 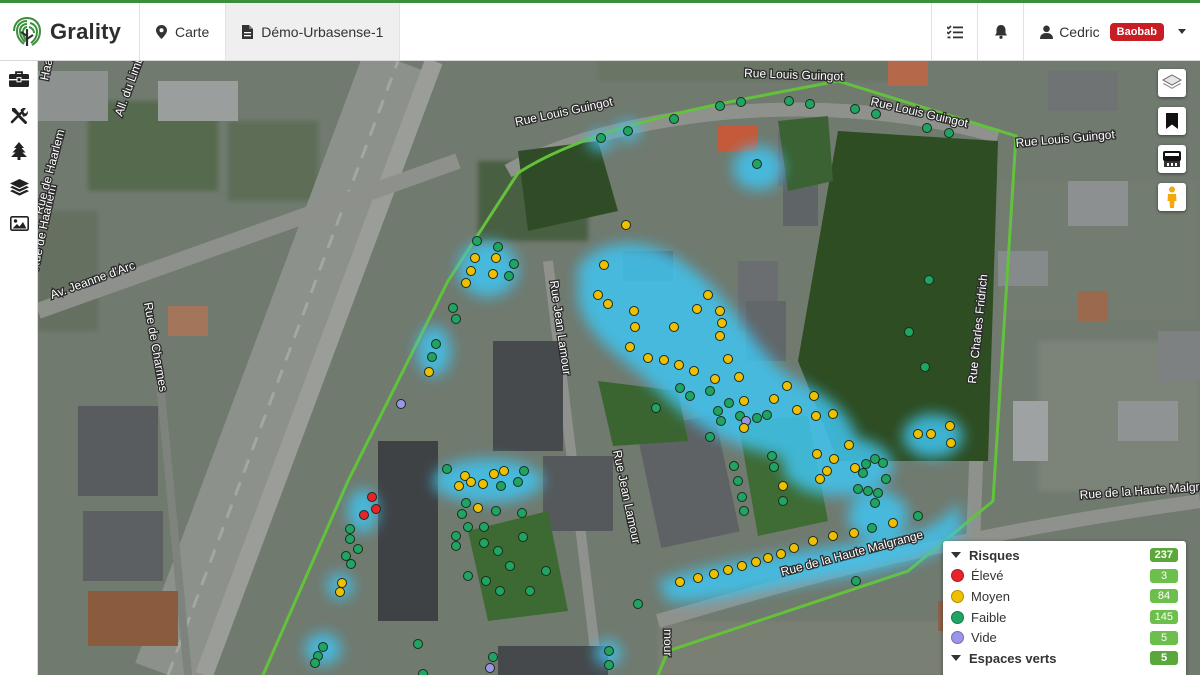 I want to click on legend-item-count: 5, so click(x=1164, y=637).